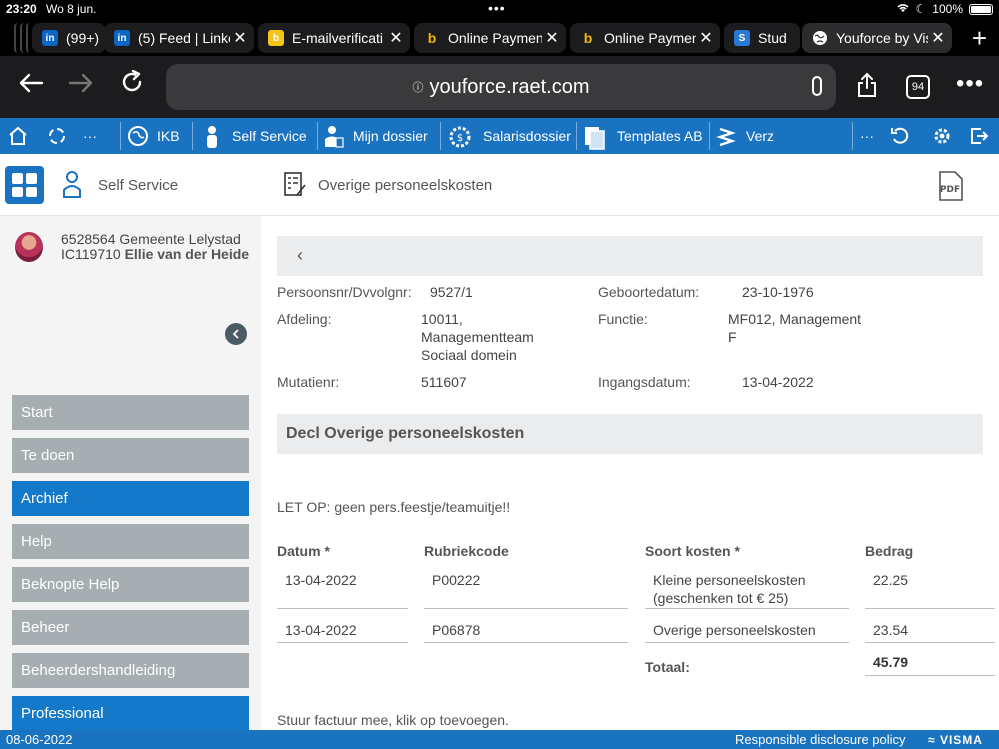  What do you see at coordinates (130, 670) in the screenshot?
I see `sidebar-item-beheerdershandleiding: Beheerdershandleiding` at bounding box center [130, 670].